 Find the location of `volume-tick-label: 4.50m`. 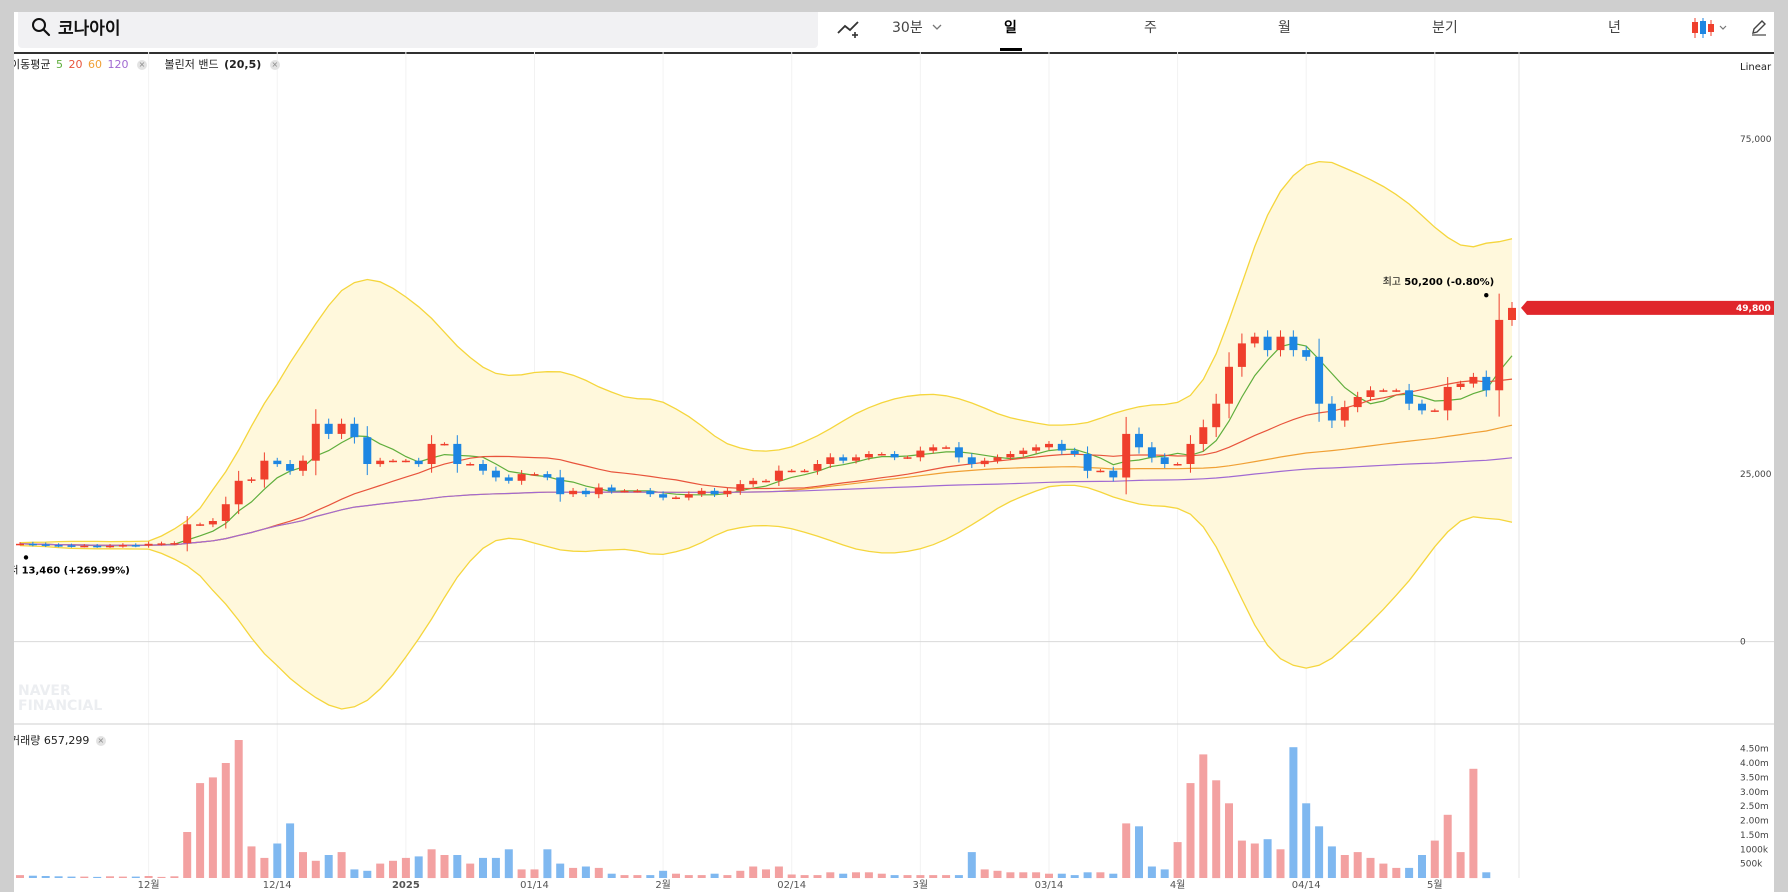

volume-tick-label: 4.50m is located at coordinates (1754, 750).